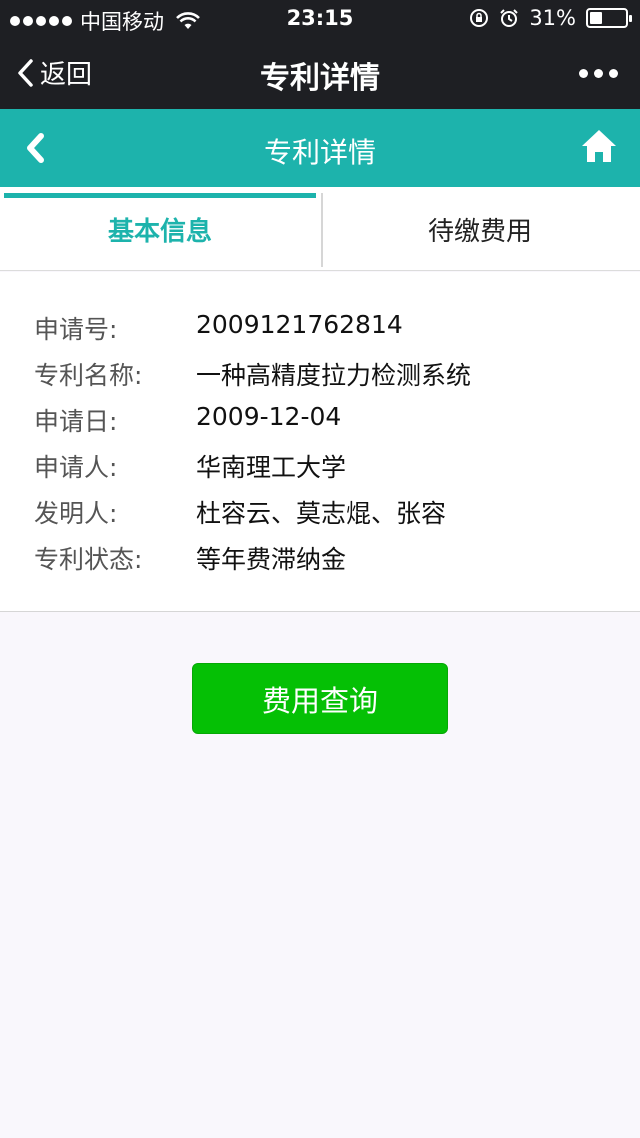 The height and width of the screenshot is (1138, 640). Describe the element at coordinates (598, 73) in the screenshot. I see `more-dots-icon` at that location.